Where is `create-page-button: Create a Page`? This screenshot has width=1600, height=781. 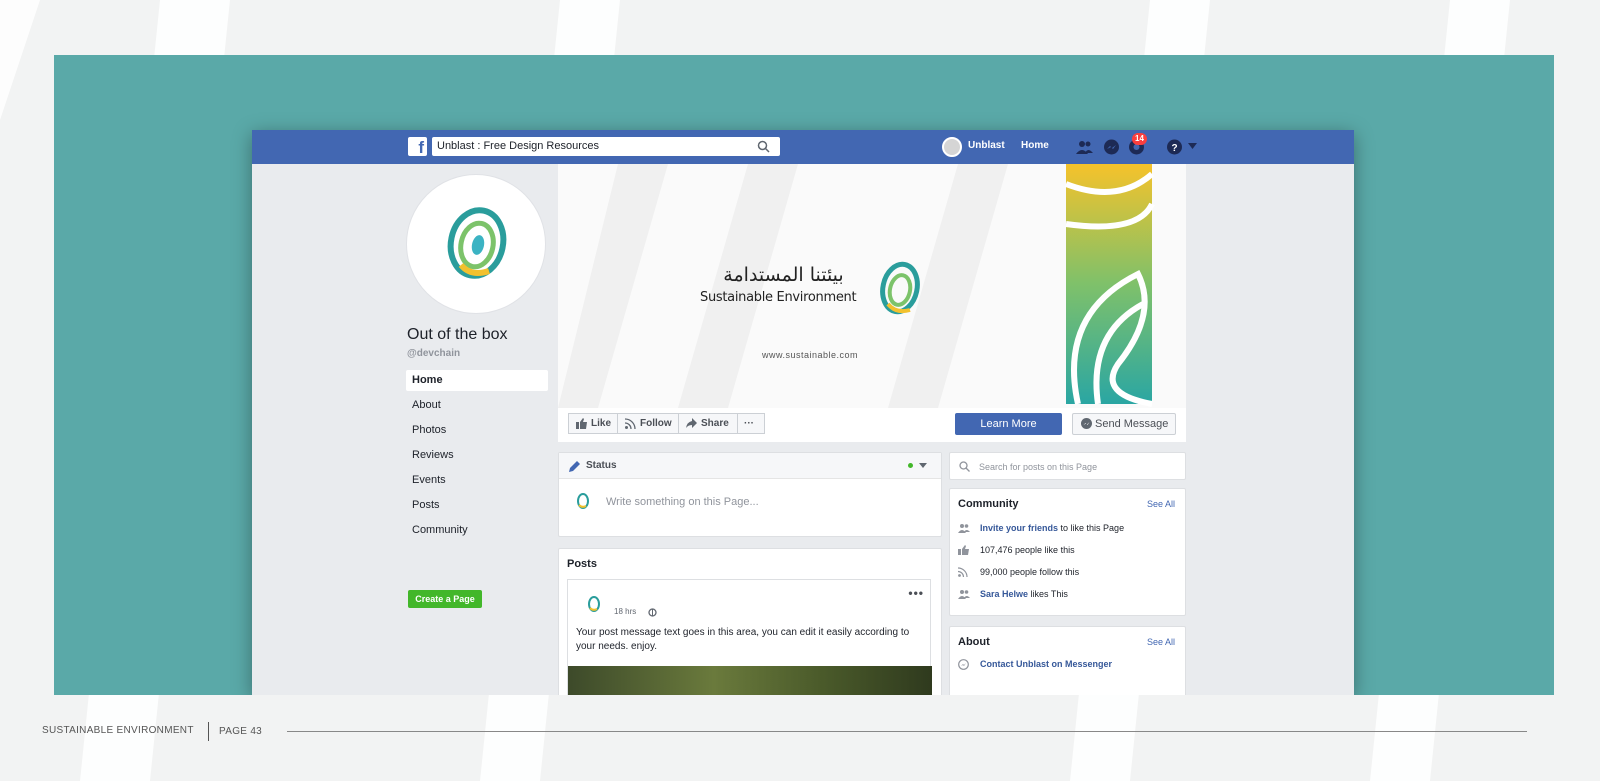 create-page-button: Create a Page is located at coordinates (445, 599).